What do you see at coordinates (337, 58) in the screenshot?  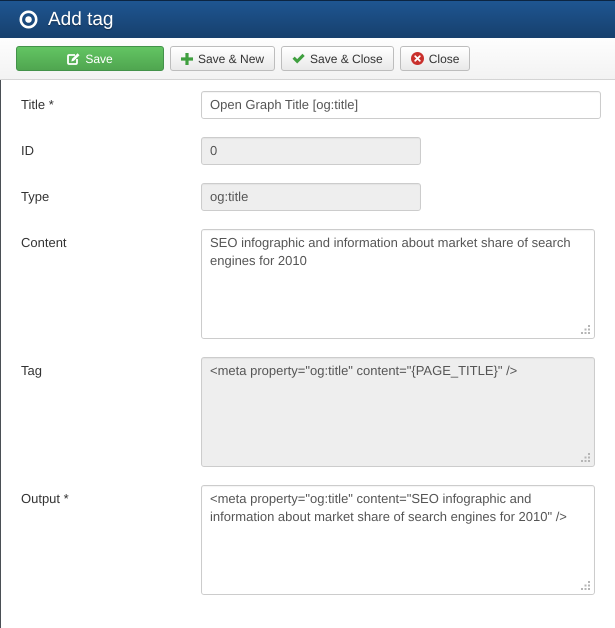 I see `toolbar-button: Save & Close` at bounding box center [337, 58].